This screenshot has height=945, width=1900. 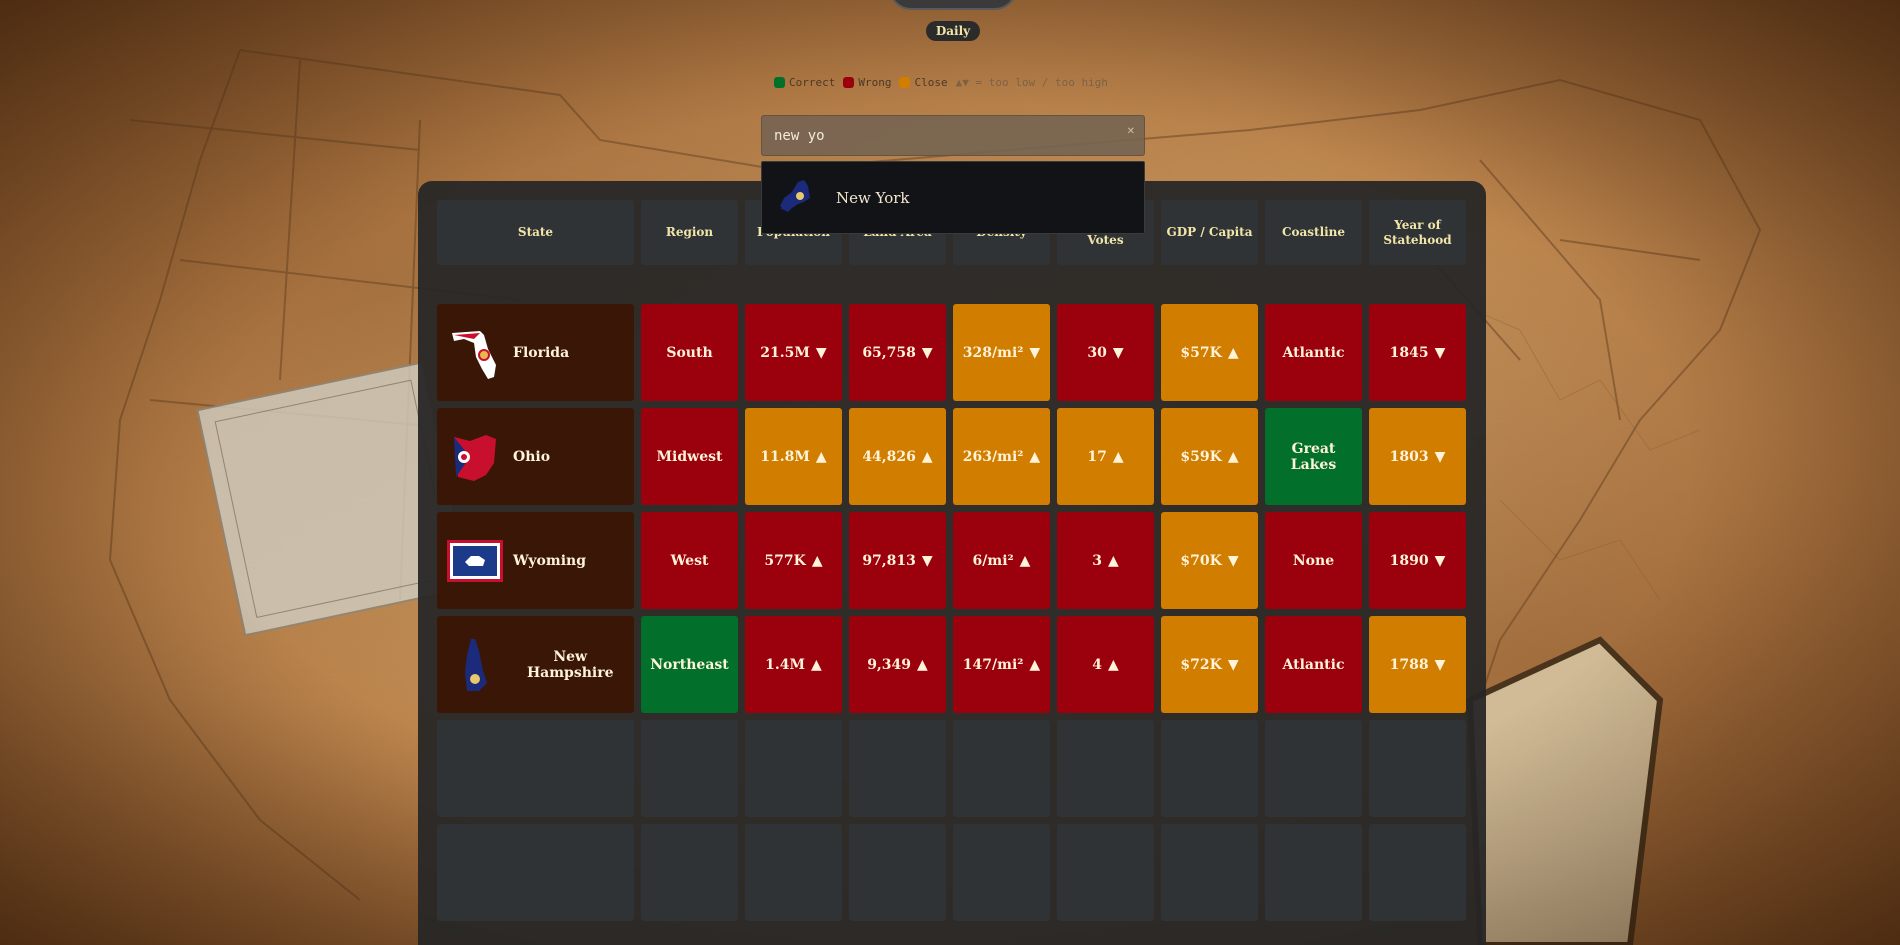 What do you see at coordinates (953, 197) in the screenshot?
I see `autocomplete-dropdown: New York` at bounding box center [953, 197].